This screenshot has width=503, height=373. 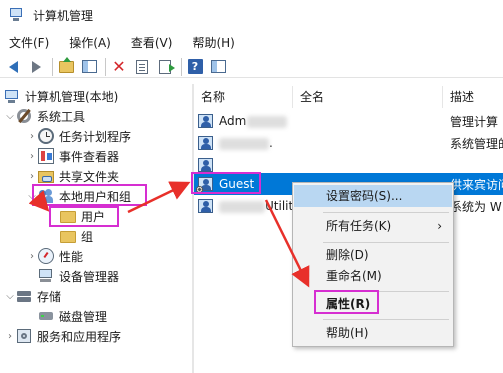 I want to click on folder-icon, so click(x=68, y=237).